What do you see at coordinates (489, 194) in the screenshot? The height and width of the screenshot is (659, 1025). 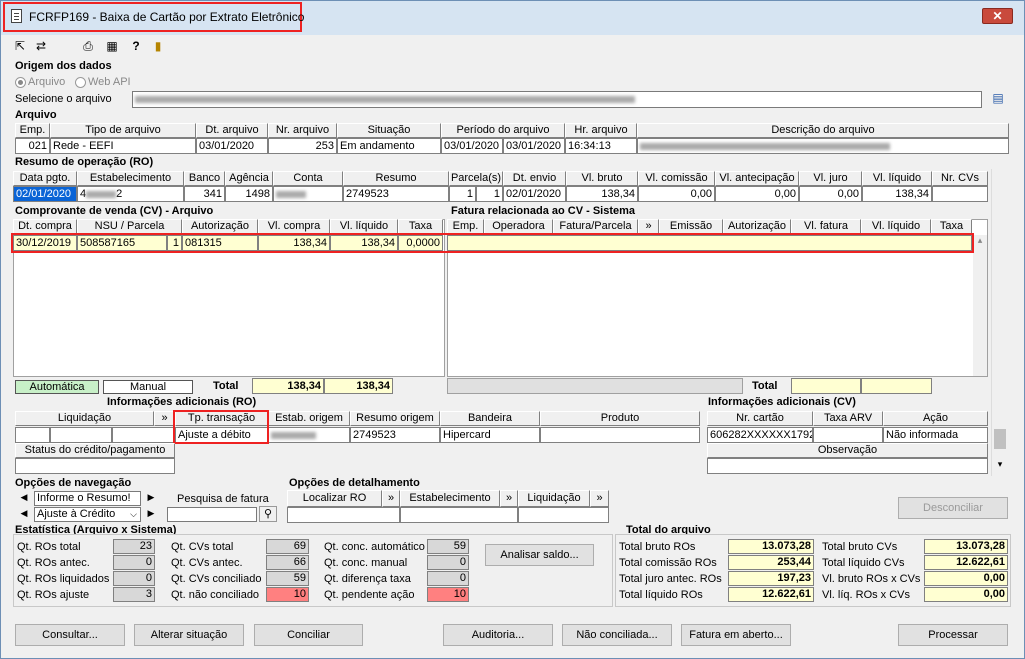 I see `ro-parc2: 1` at bounding box center [489, 194].